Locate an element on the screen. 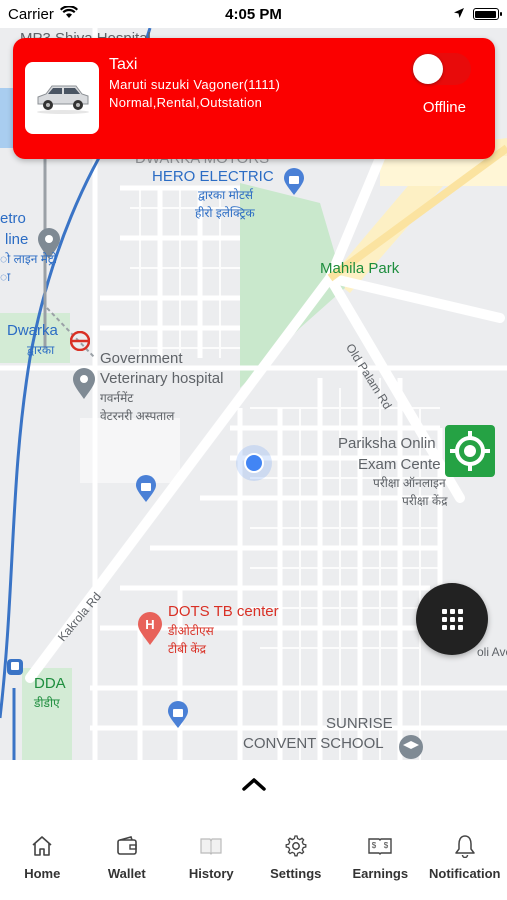  map-label: Government is located at coordinates (141, 358).